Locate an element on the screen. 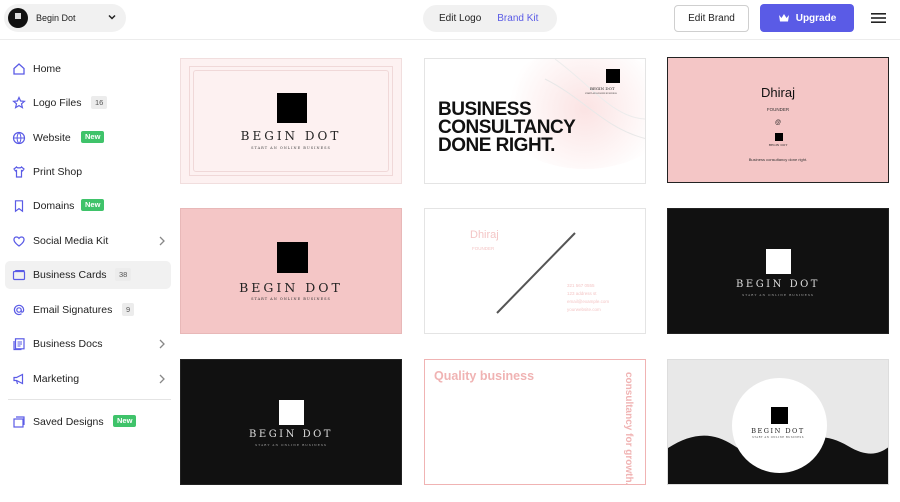  sidebar-item-marketing: Marketing is located at coordinates (88, 379).